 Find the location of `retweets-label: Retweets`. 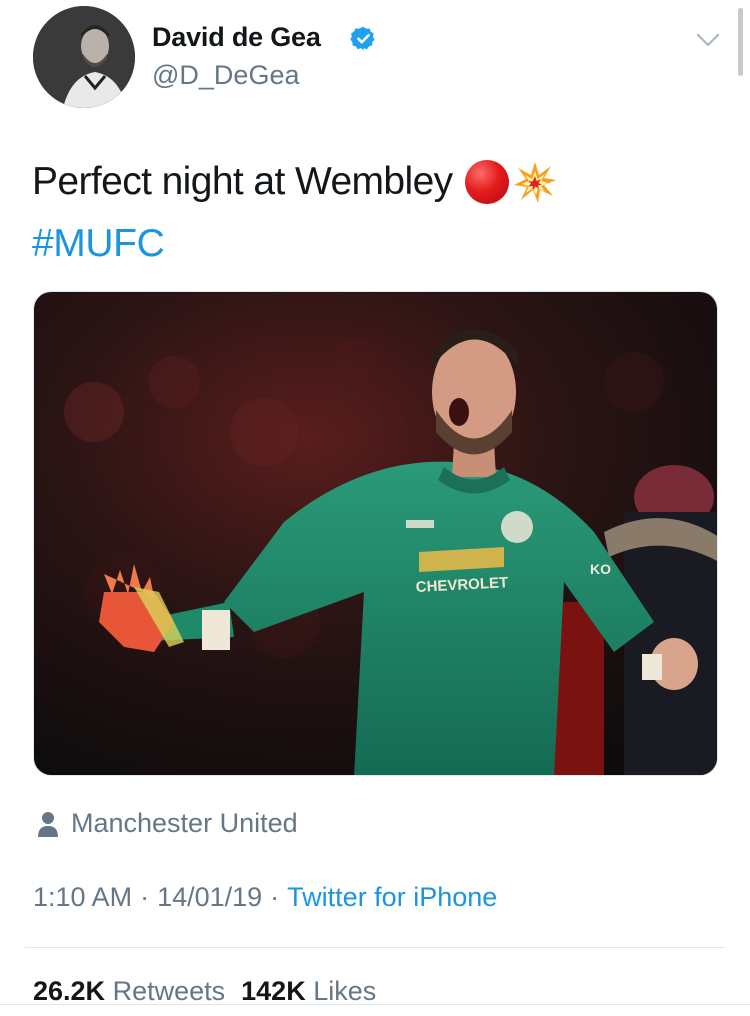

retweets-label: Retweets is located at coordinates (169, 991).